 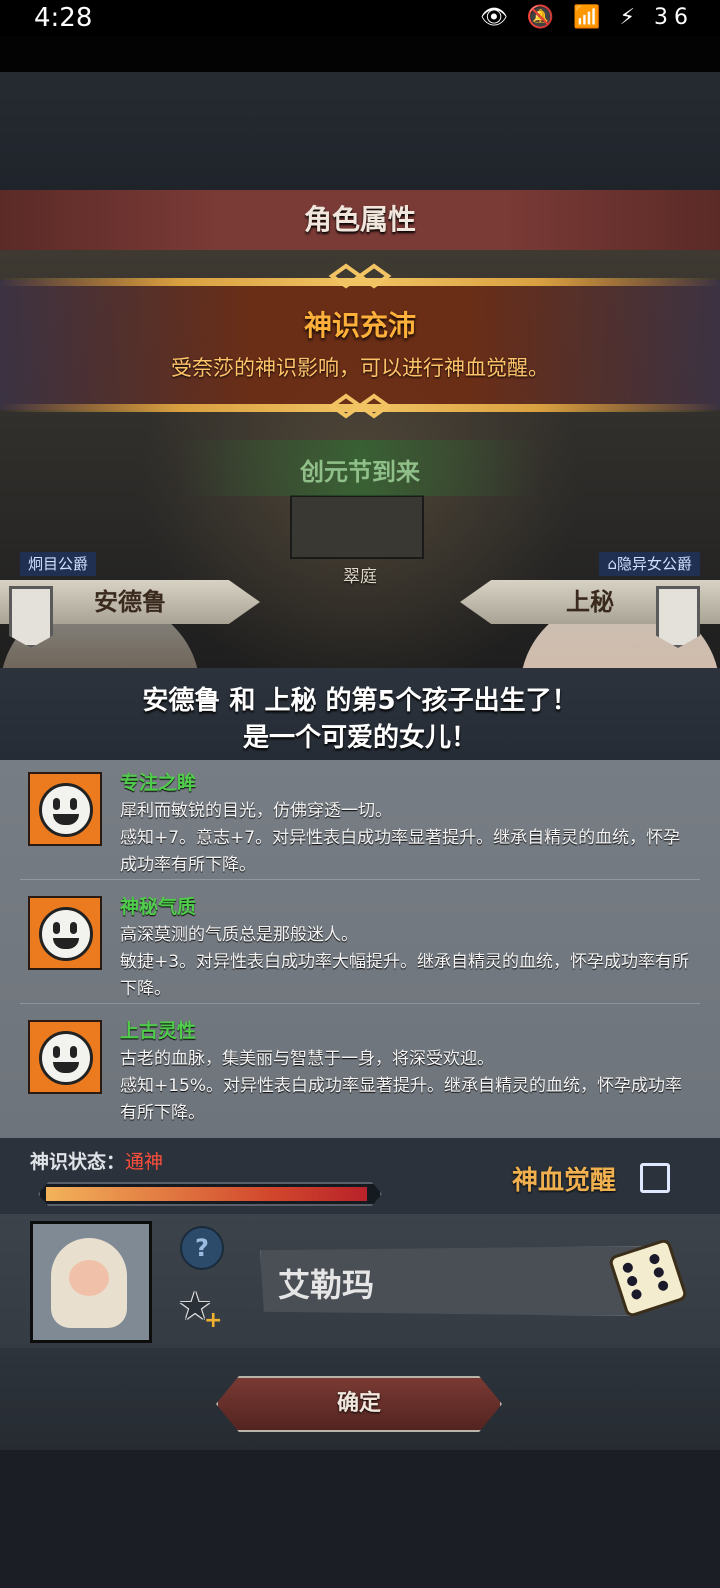 I want to click on status-icons: 👁 🔕 📶 ⚡ 36, so click(x=587, y=18).